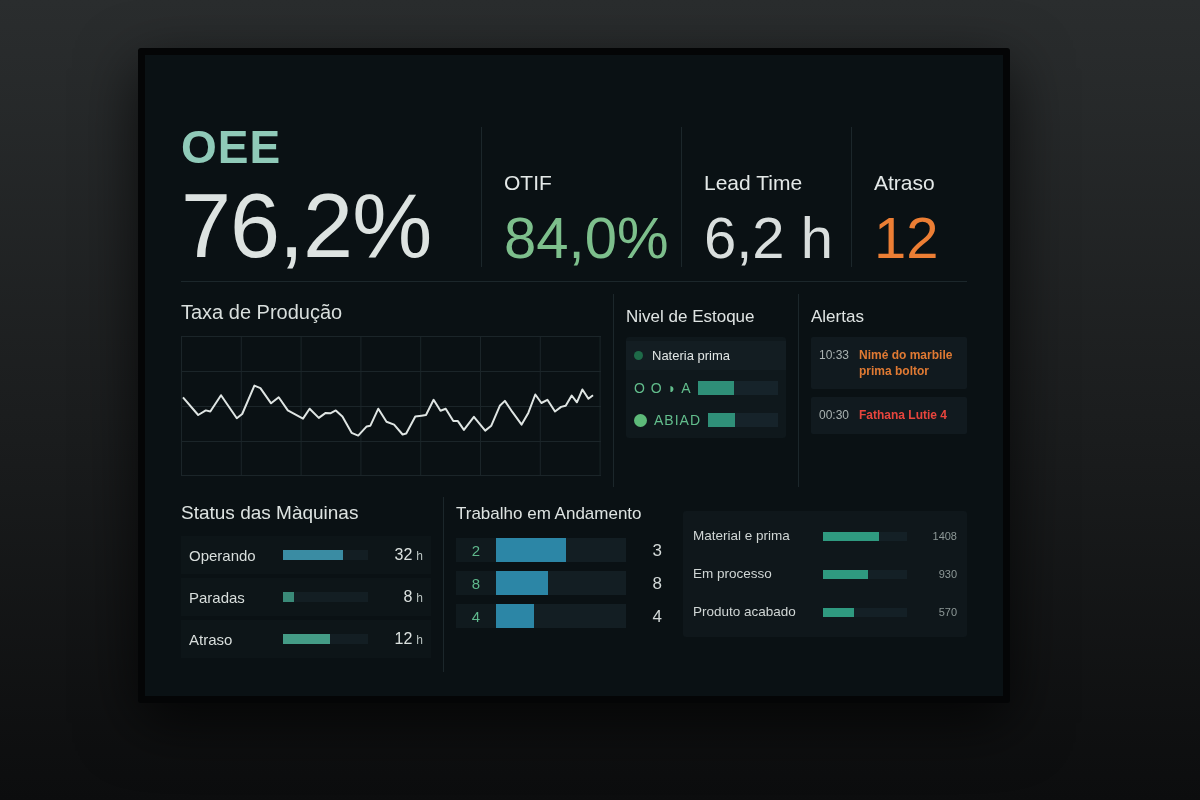 This screenshot has height=800, width=1200. I want to click on section-title: Alertas, so click(837, 316).